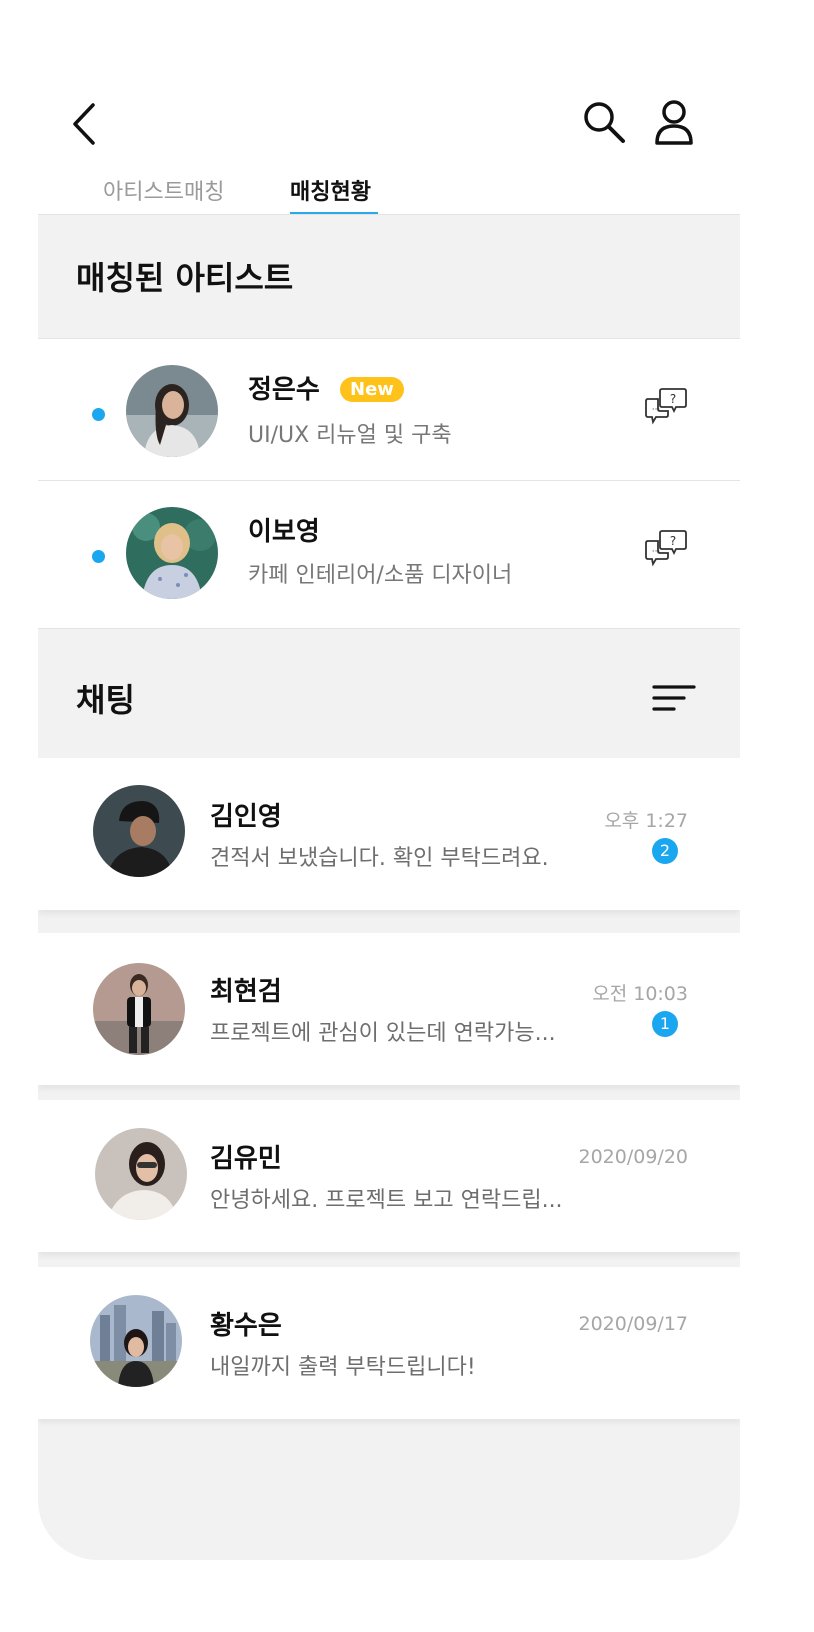  Describe the element at coordinates (246, 992) in the screenshot. I see `chat-name: 최현검` at that location.